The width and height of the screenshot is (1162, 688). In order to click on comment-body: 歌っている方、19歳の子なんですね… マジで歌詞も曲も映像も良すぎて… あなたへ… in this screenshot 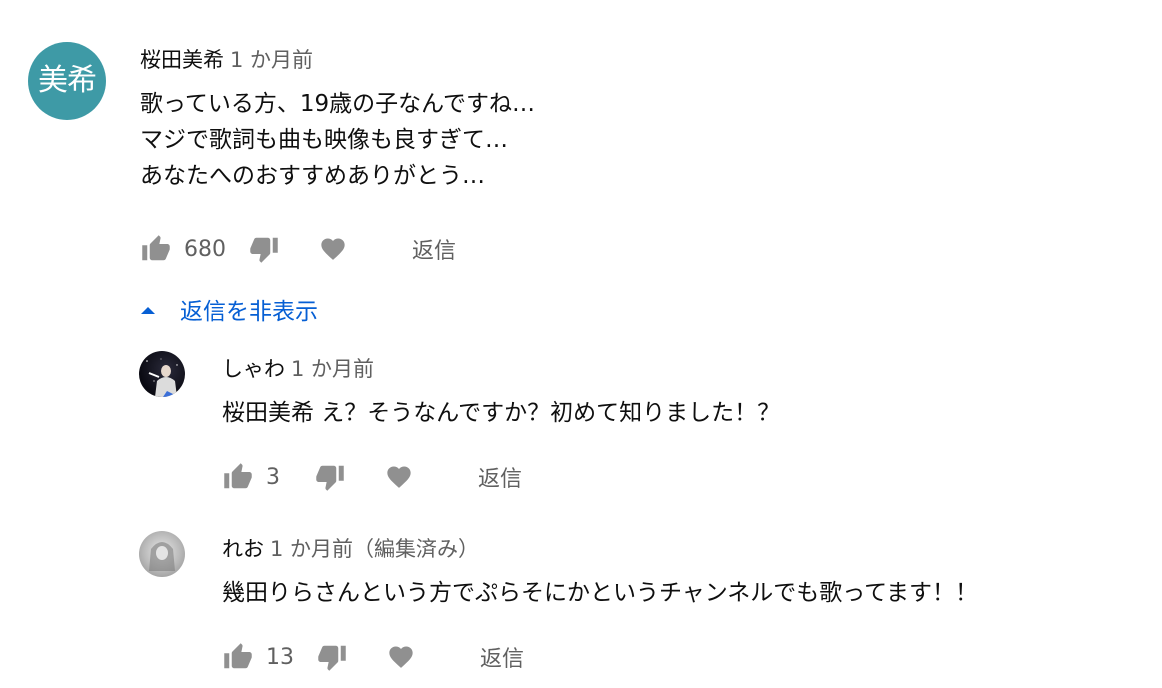, I will do `click(337, 140)`.